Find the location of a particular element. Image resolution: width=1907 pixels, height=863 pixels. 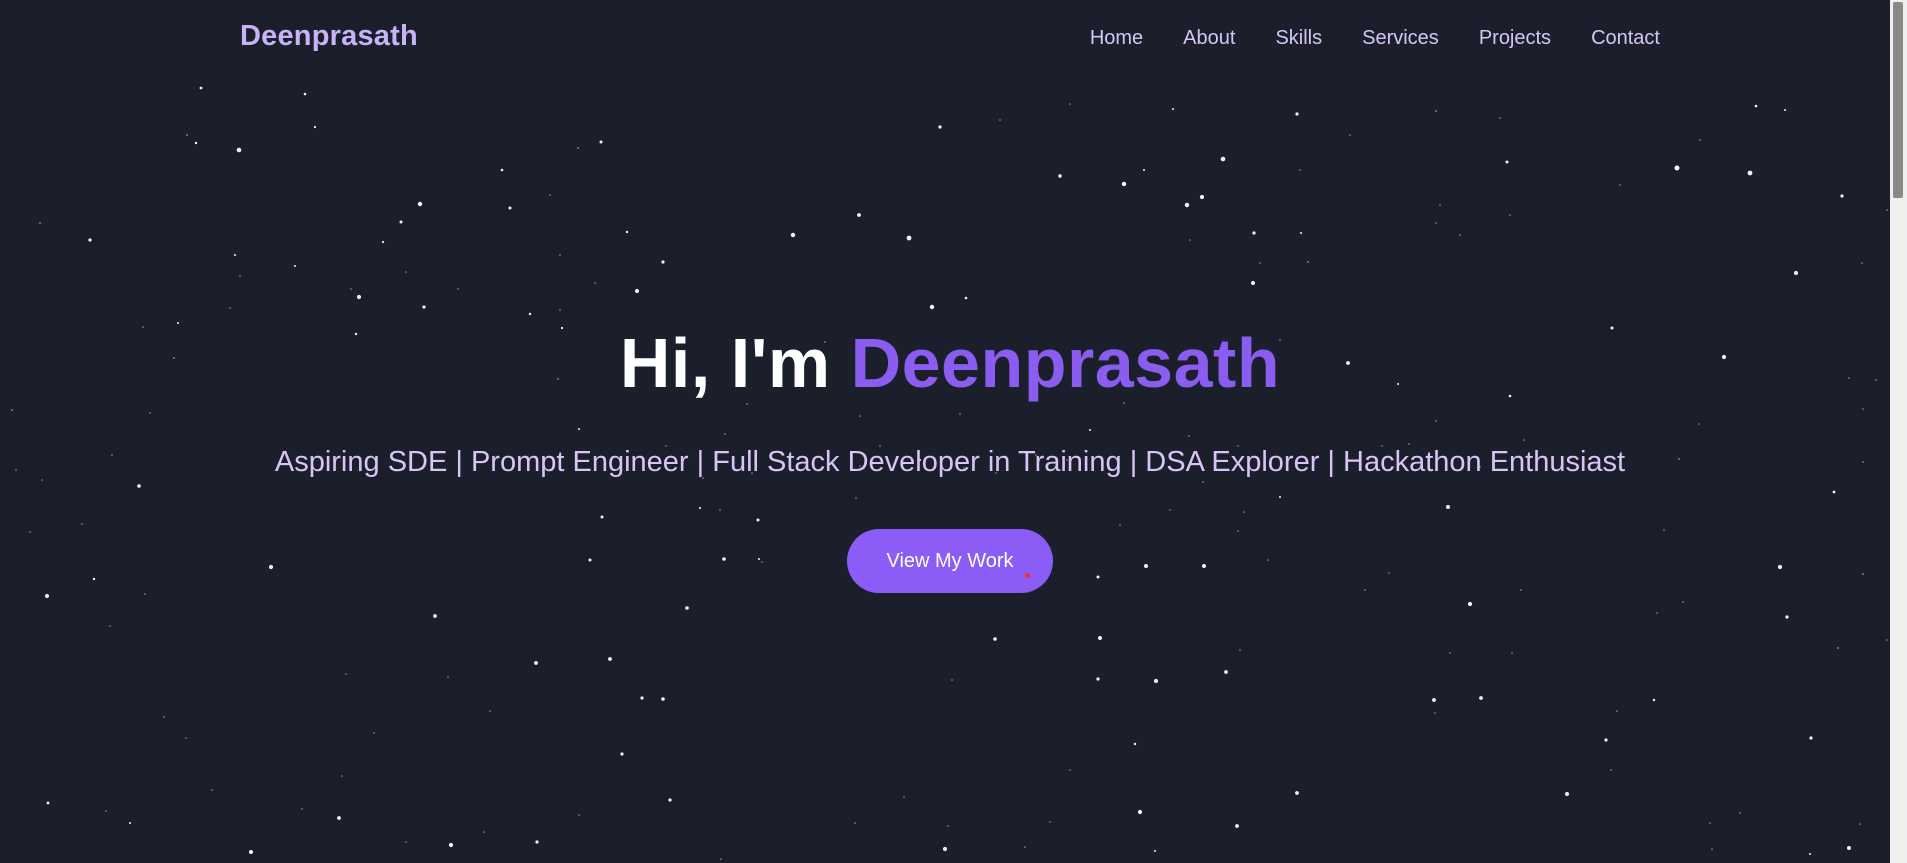

scrollbar-thumb is located at coordinates (1898, 100).